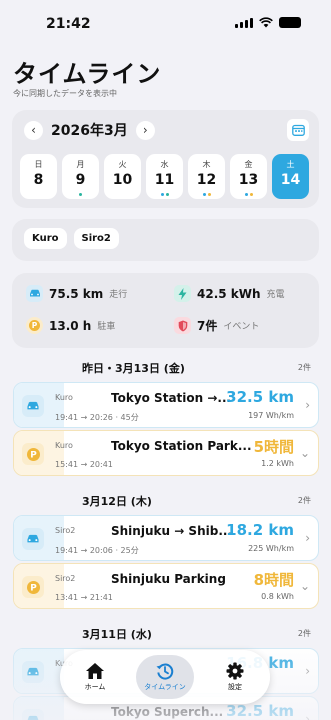  I want to click on entry-efficiency: 225 Wh/km, so click(271, 548).